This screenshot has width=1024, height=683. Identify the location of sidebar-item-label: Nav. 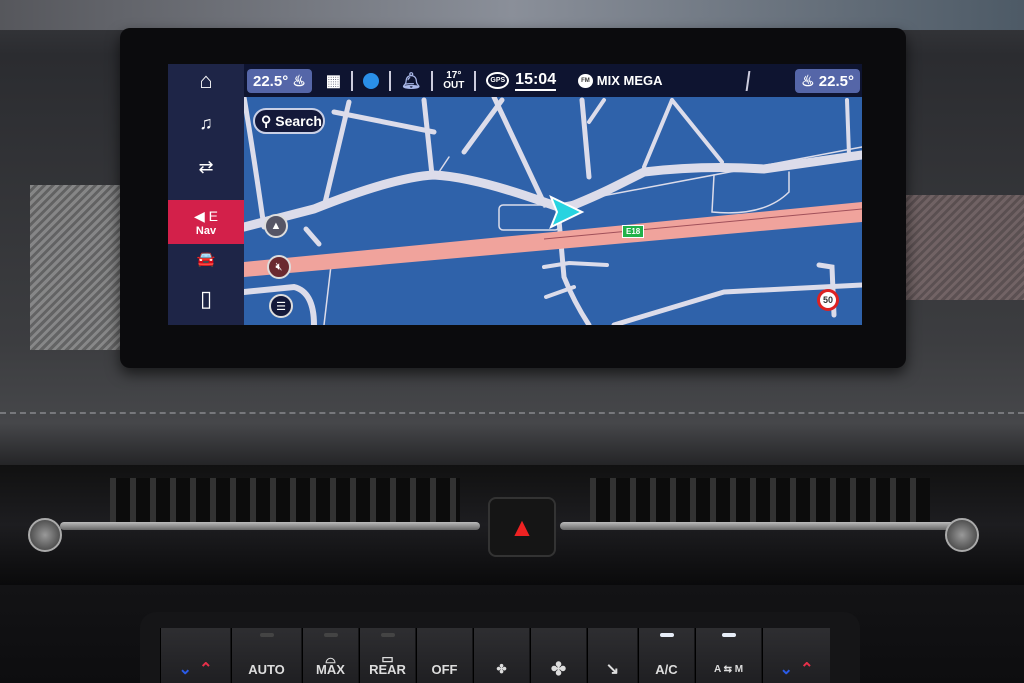
(206, 230).